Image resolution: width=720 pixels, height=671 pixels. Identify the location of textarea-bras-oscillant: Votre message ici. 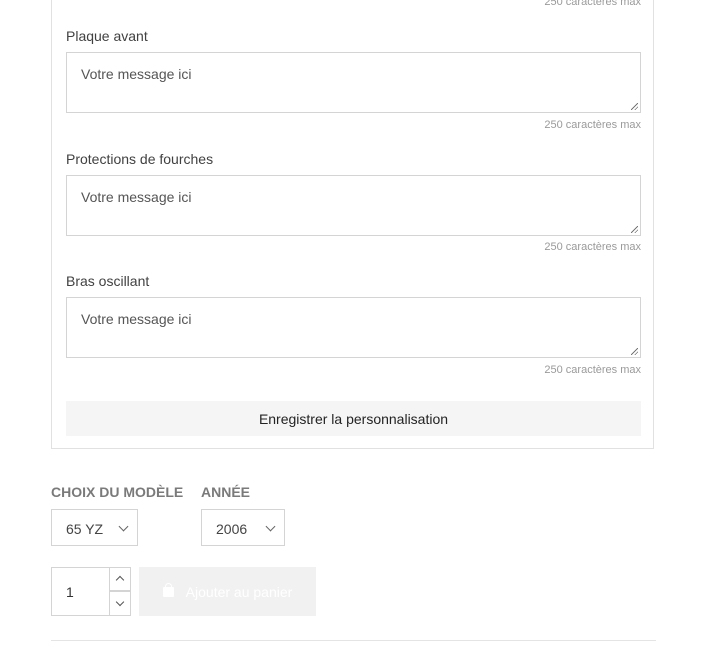
(353, 327).